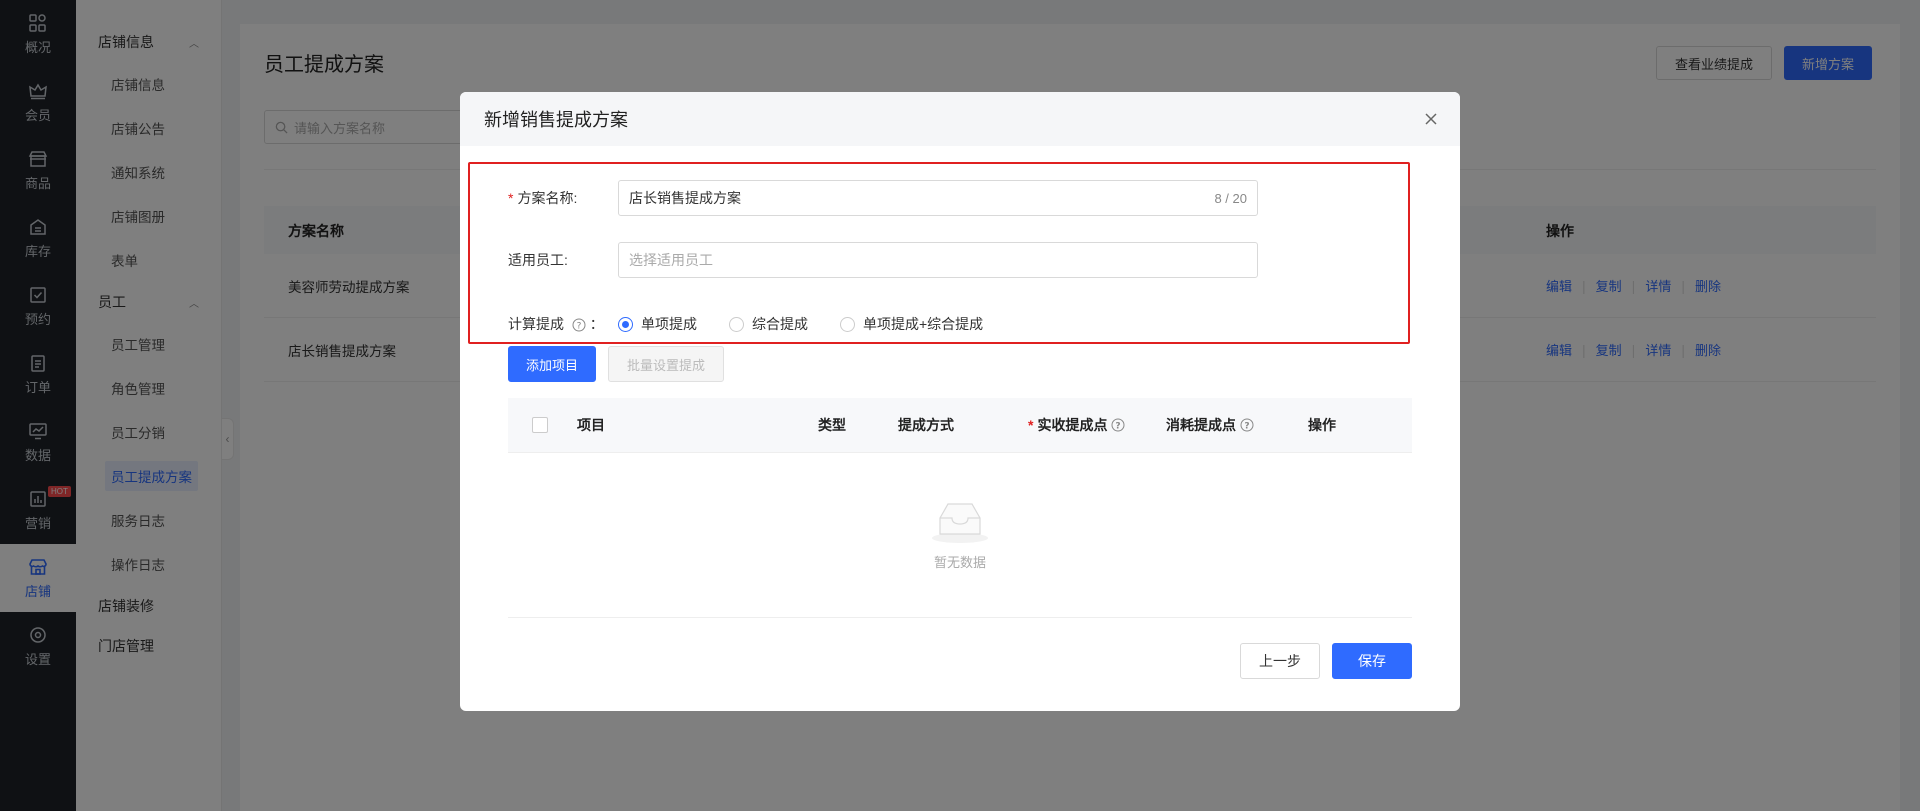  I want to click on staff-placeholder: 选择适用员工, so click(671, 260).